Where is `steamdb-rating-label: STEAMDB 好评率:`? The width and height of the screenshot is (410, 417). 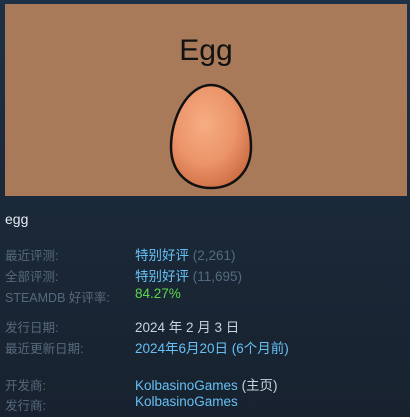 steamdb-rating-label: STEAMDB 好评率: is located at coordinates (57, 298).